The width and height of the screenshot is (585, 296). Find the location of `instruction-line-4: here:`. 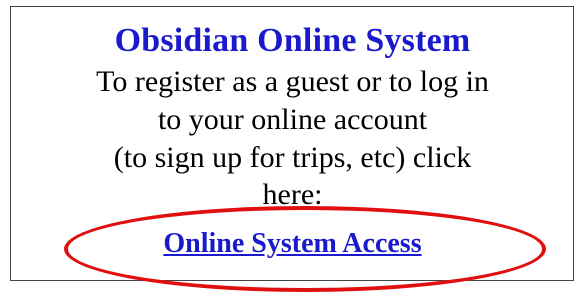

instruction-line-4: here: is located at coordinates (292, 194).